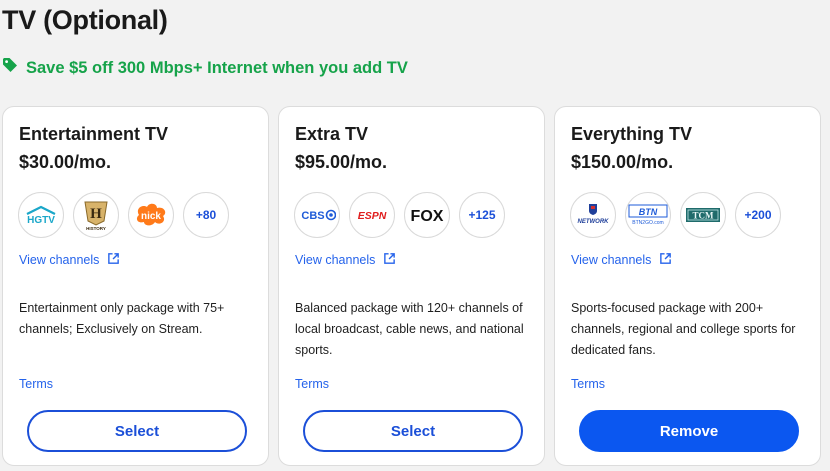  Describe the element at coordinates (206, 215) in the screenshot. I see `more-channels-badge: +80` at that location.